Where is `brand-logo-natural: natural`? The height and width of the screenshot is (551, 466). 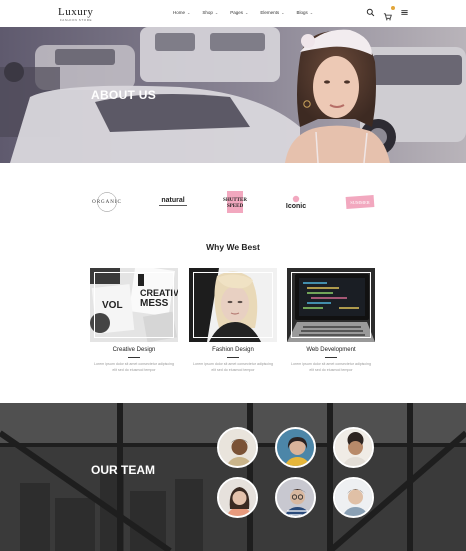
brand-logo-natural: natural is located at coordinates (173, 202).